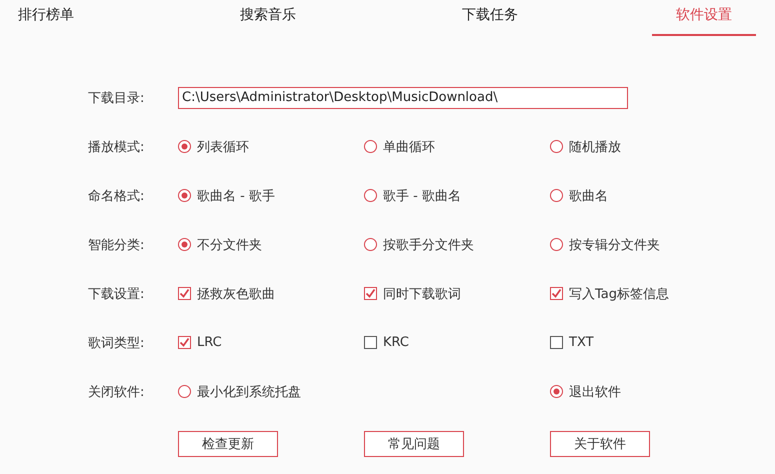 Image resolution: width=775 pixels, height=474 pixels. Describe the element at coordinates (117, 98) in the screenshot. I see `setting-label: 下载目录:` at that location.